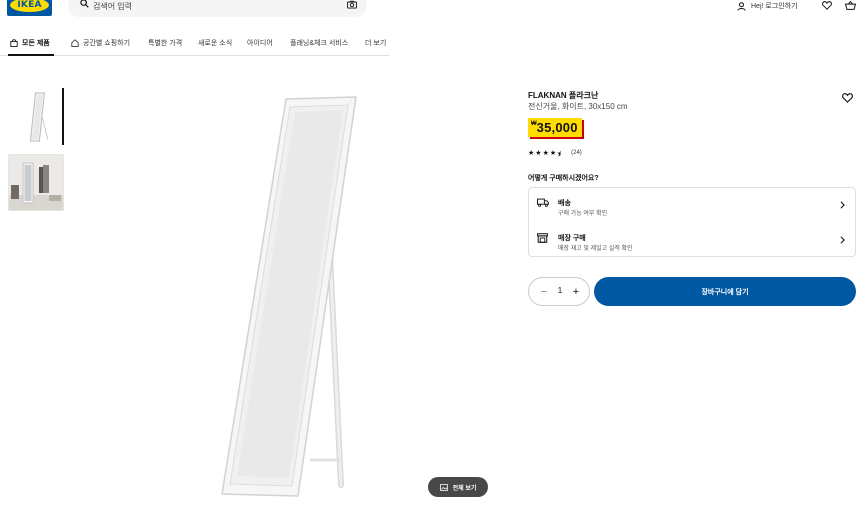  What do you see at coordinates (583, 214) in the screenshot?
I see `delivery-subtitle: 구매 가능 여부 확인` at bounding box center [583, 214].